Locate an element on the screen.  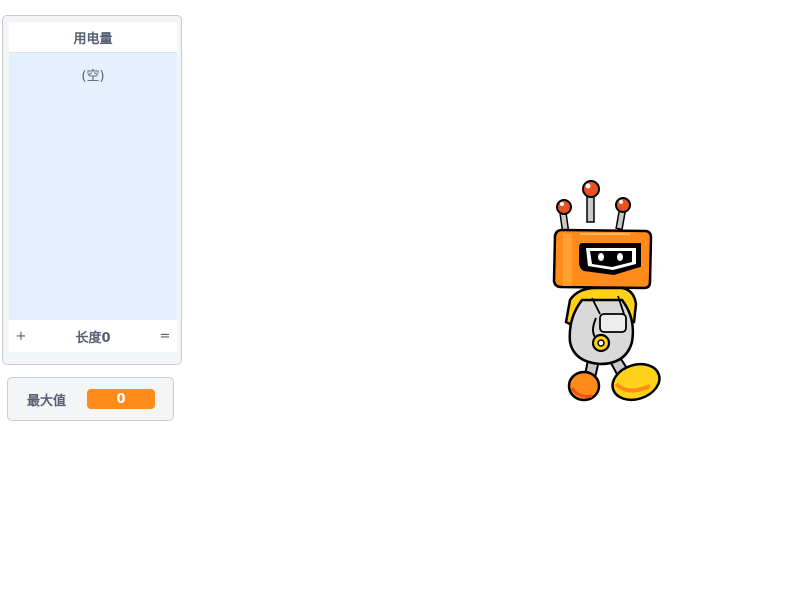
list-monitor: 用电量 (空) + 长度0 = is located at coordinates (92, 190).